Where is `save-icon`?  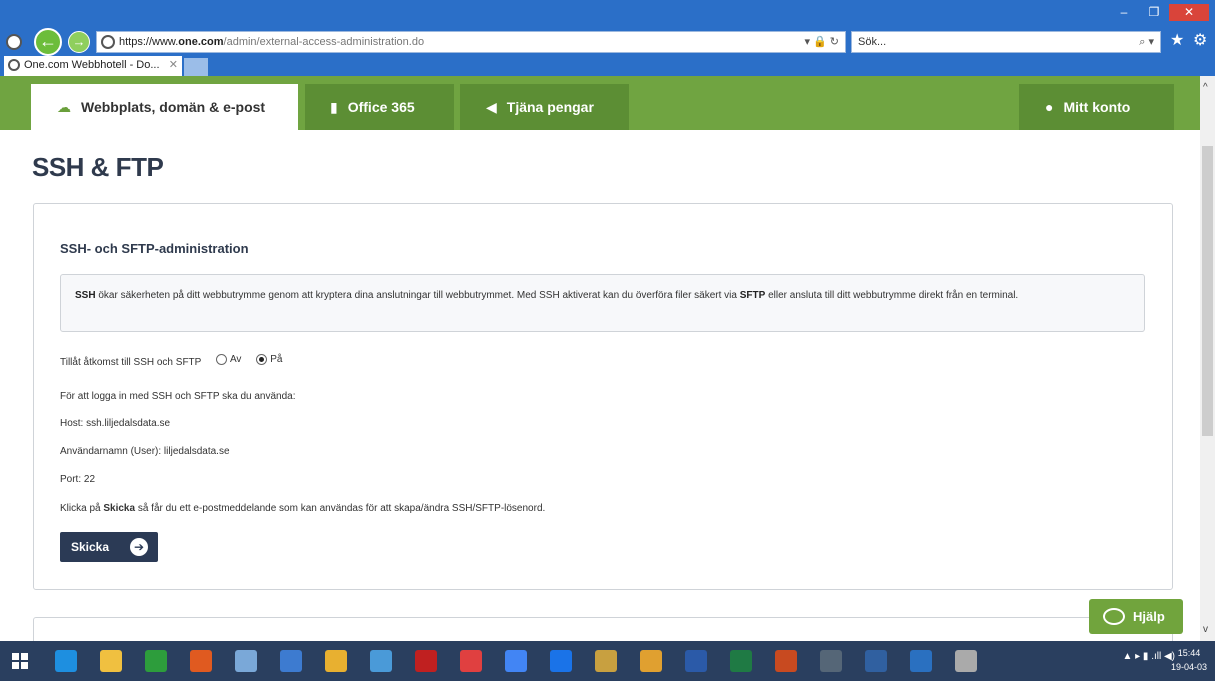 save-icon is located at coordinates (876, 661).